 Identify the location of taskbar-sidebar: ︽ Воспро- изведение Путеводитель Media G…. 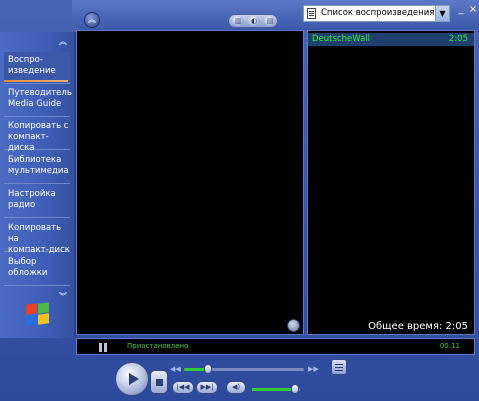
(38, 185).